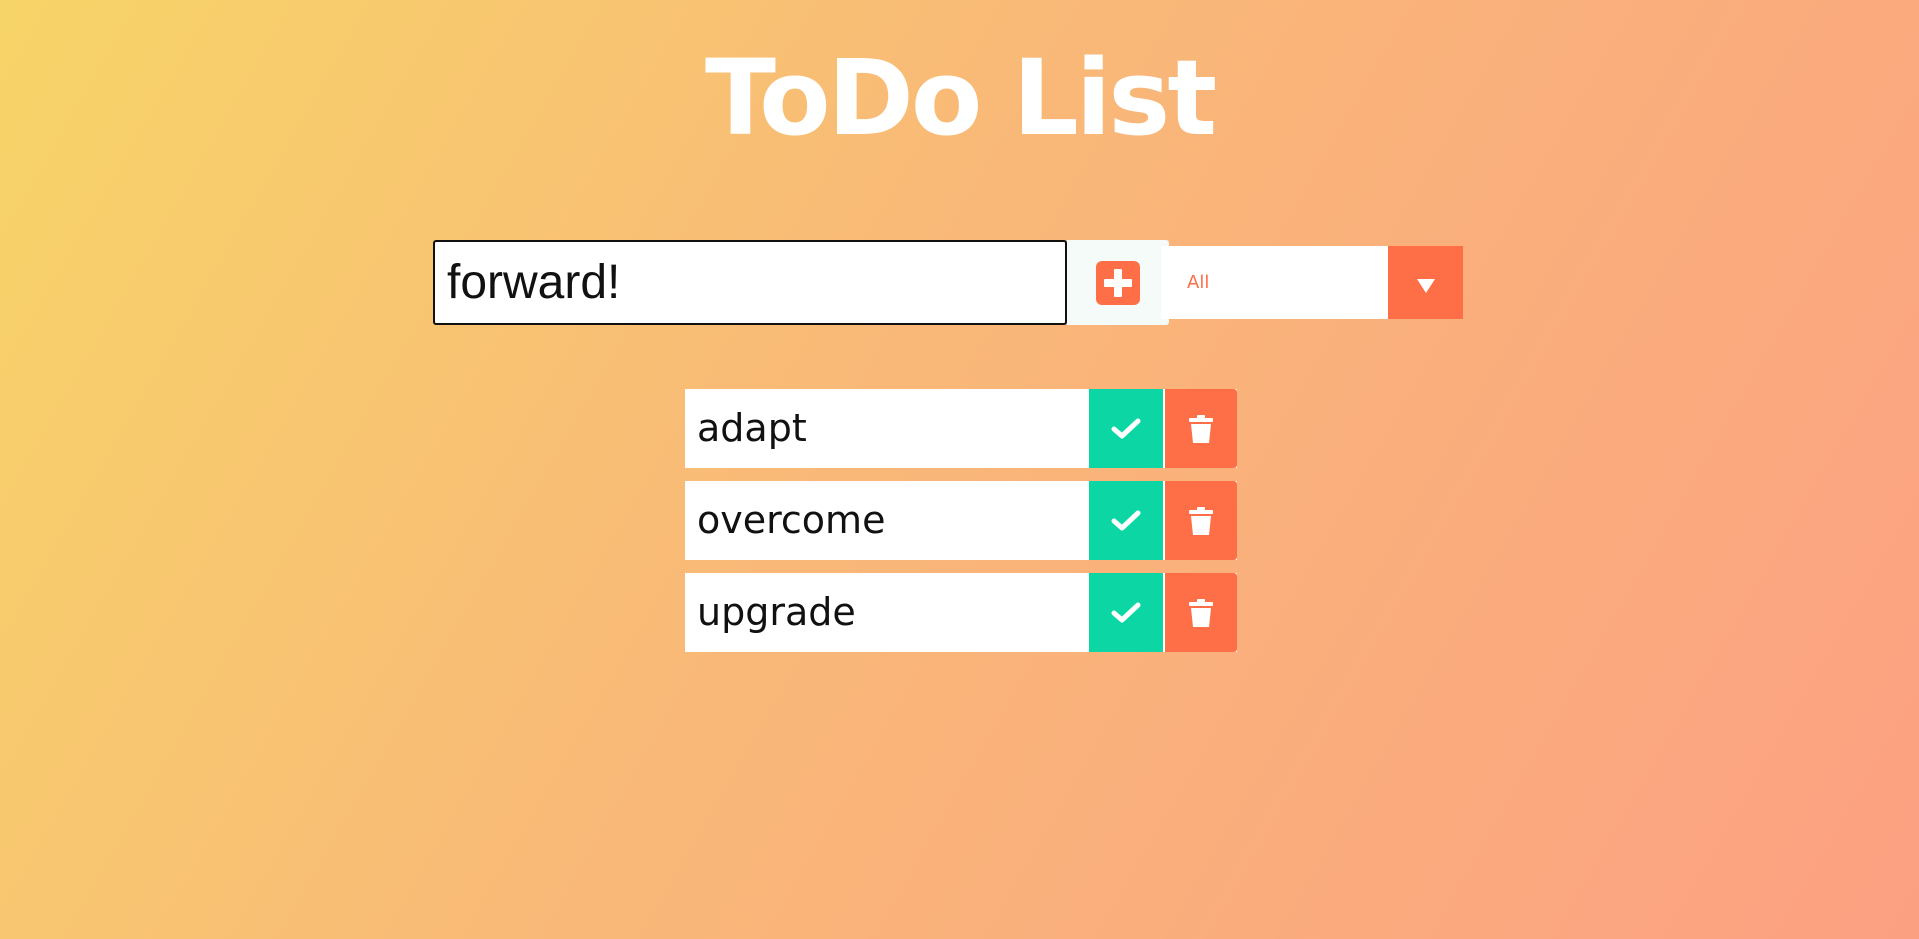 The width and height of the screenshot is (1919, 939). I want to click on todo-list: adapt overcome upgrade, so click(961, 527).